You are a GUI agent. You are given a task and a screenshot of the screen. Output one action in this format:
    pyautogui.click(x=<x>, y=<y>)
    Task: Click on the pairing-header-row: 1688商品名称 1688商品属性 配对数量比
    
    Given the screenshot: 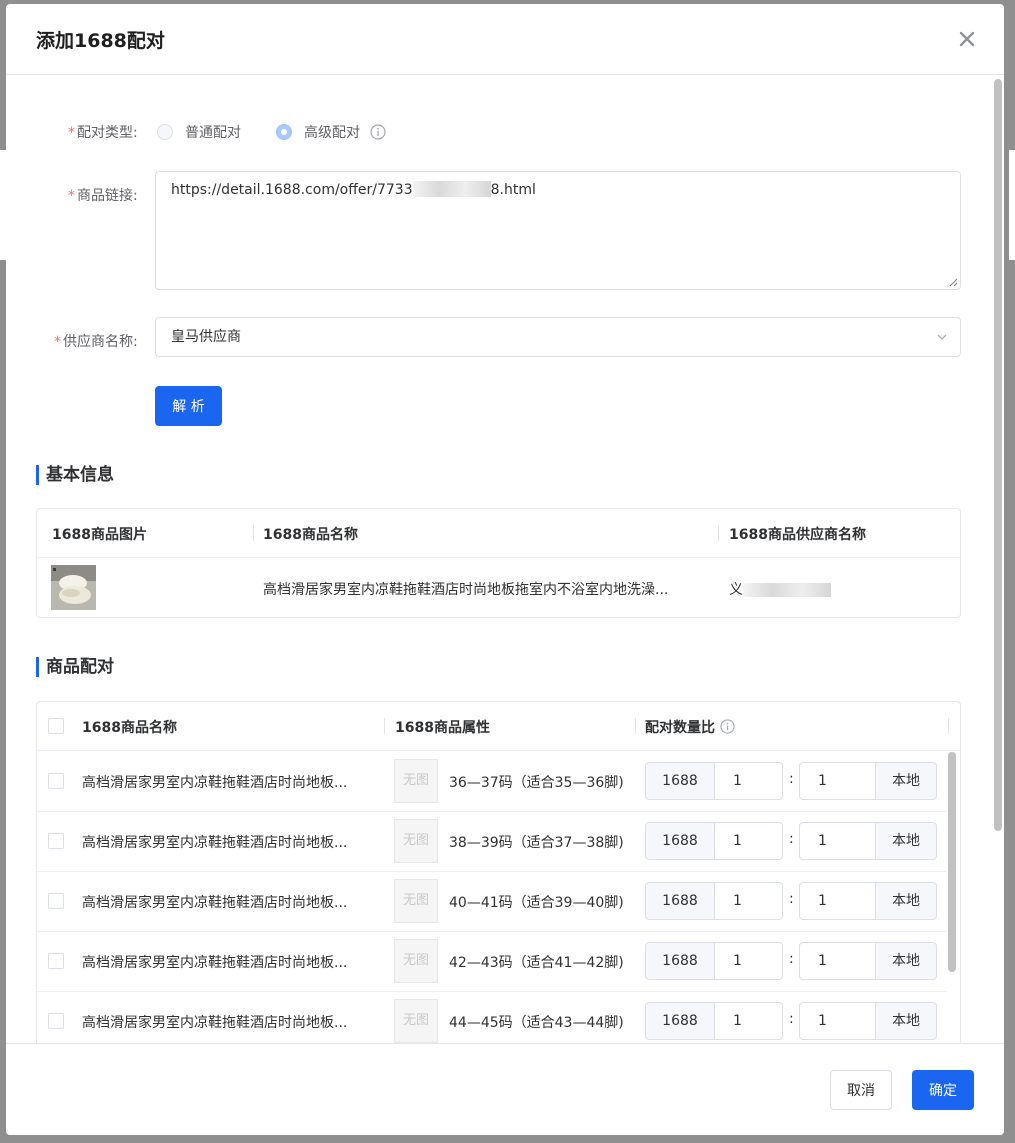 What is the action you would take?
    pyautogui.click(x=498, y=726)
    